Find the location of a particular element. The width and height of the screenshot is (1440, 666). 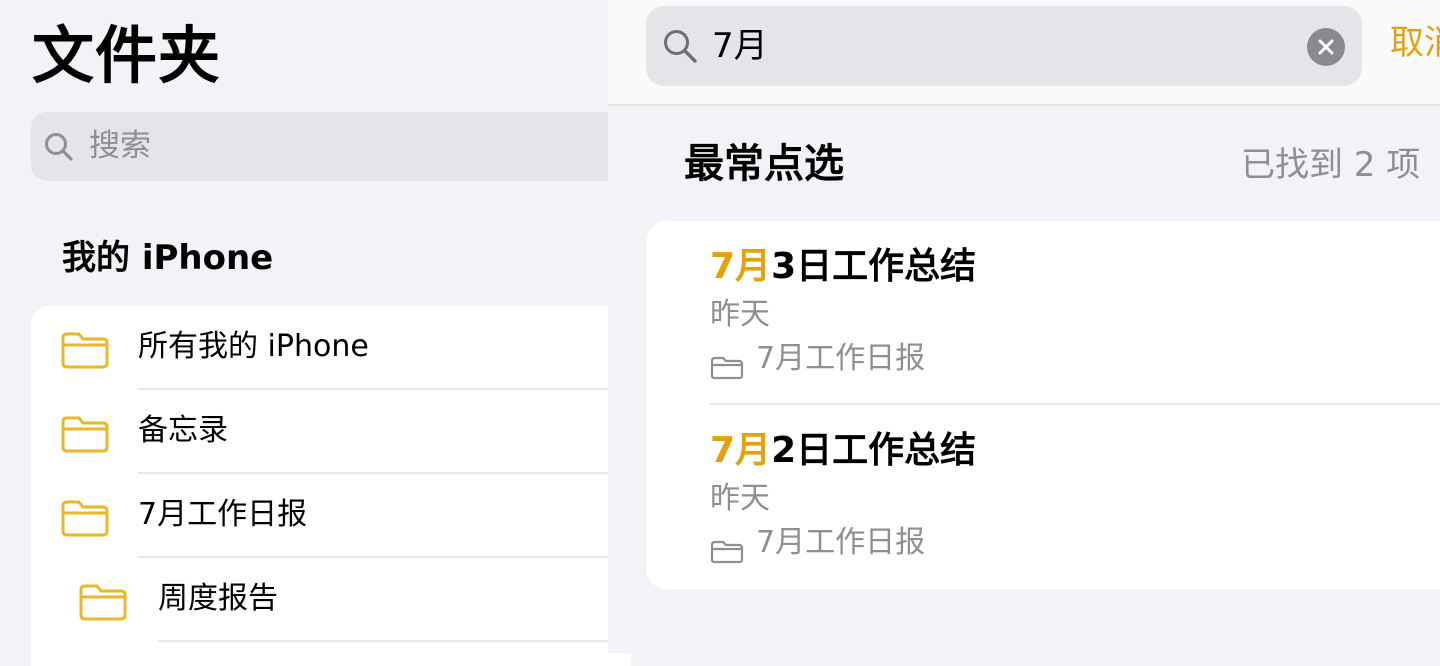

sidebar-search-field: 搜索 is located at coordinates (331, 146).